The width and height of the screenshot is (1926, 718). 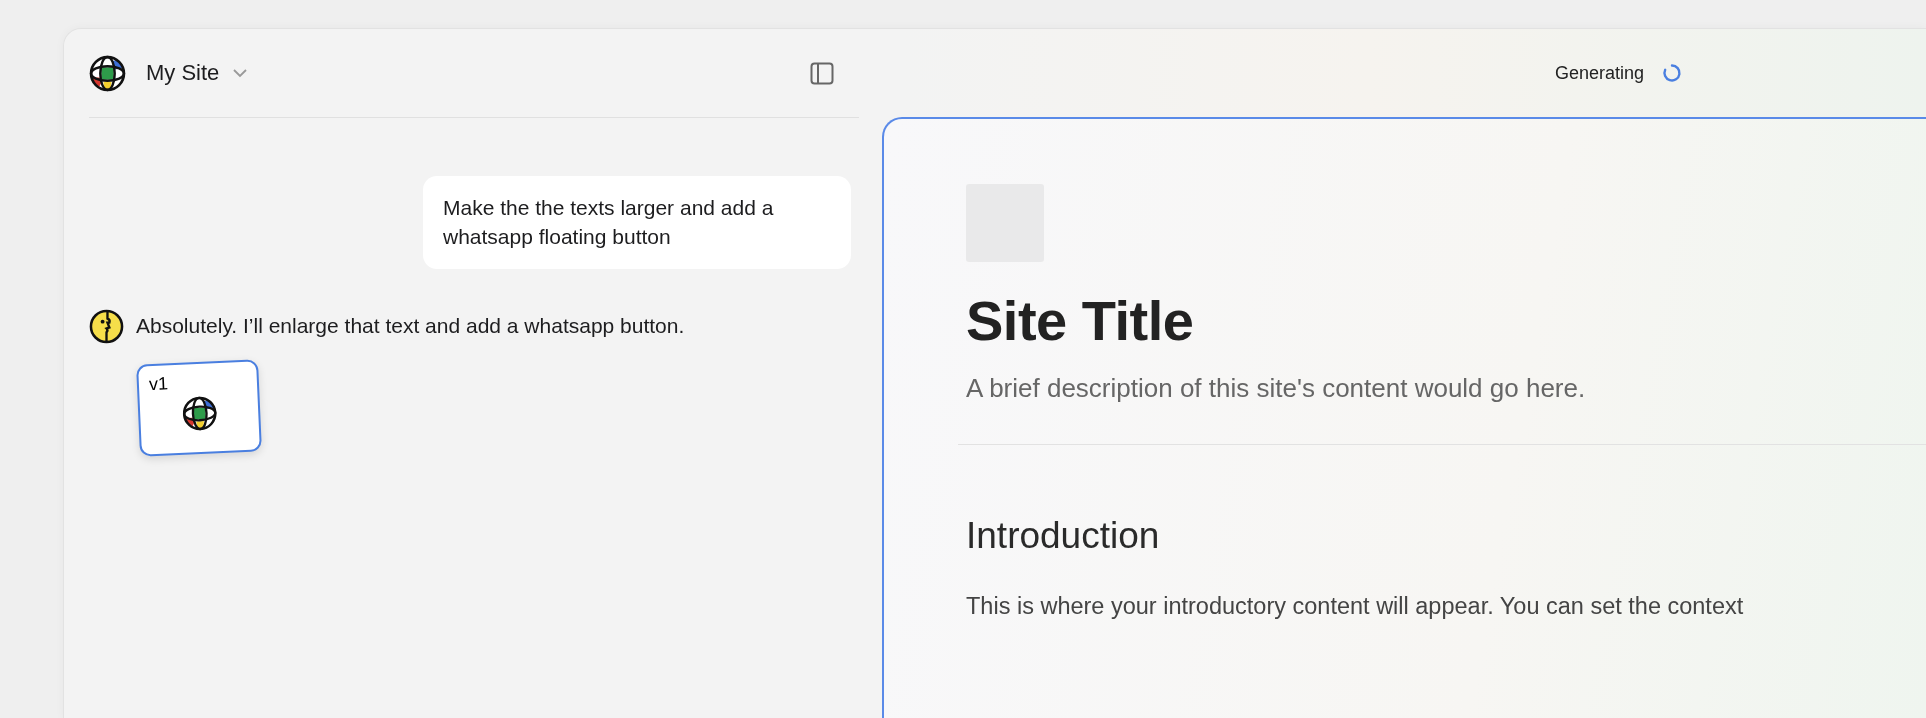 I want to click on user-message: Make the the texts larger and add a whatsapp floating button, so click(x=637, y=222).